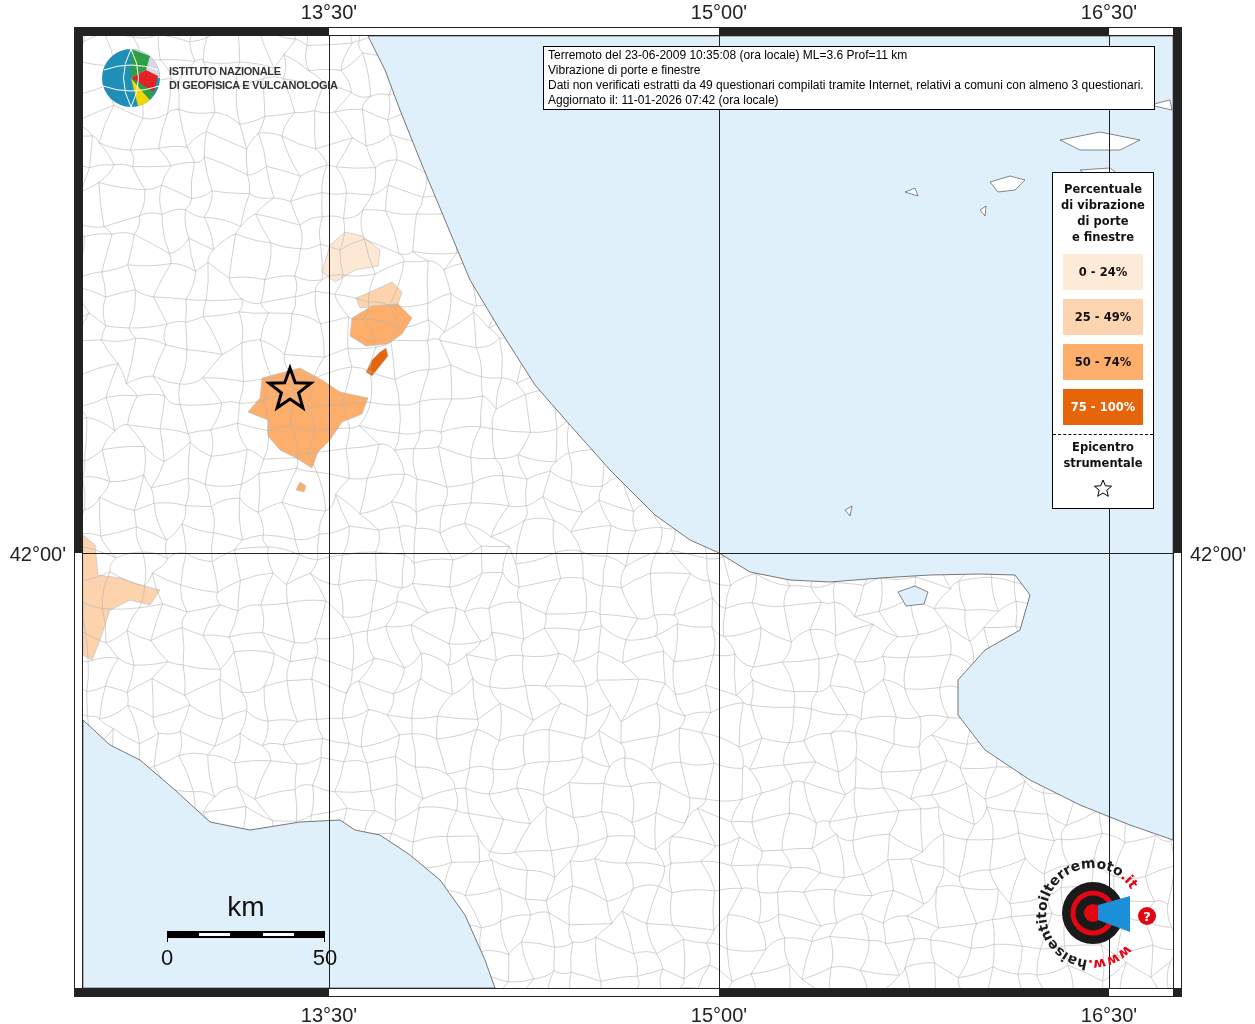 The width and height of the screenshot is (1255, 1024). What do you see at coordinates (1103, 272) in the screenshot?
I see `legend-swatch: 0 - 24%` at bounding box center [1103, 272].